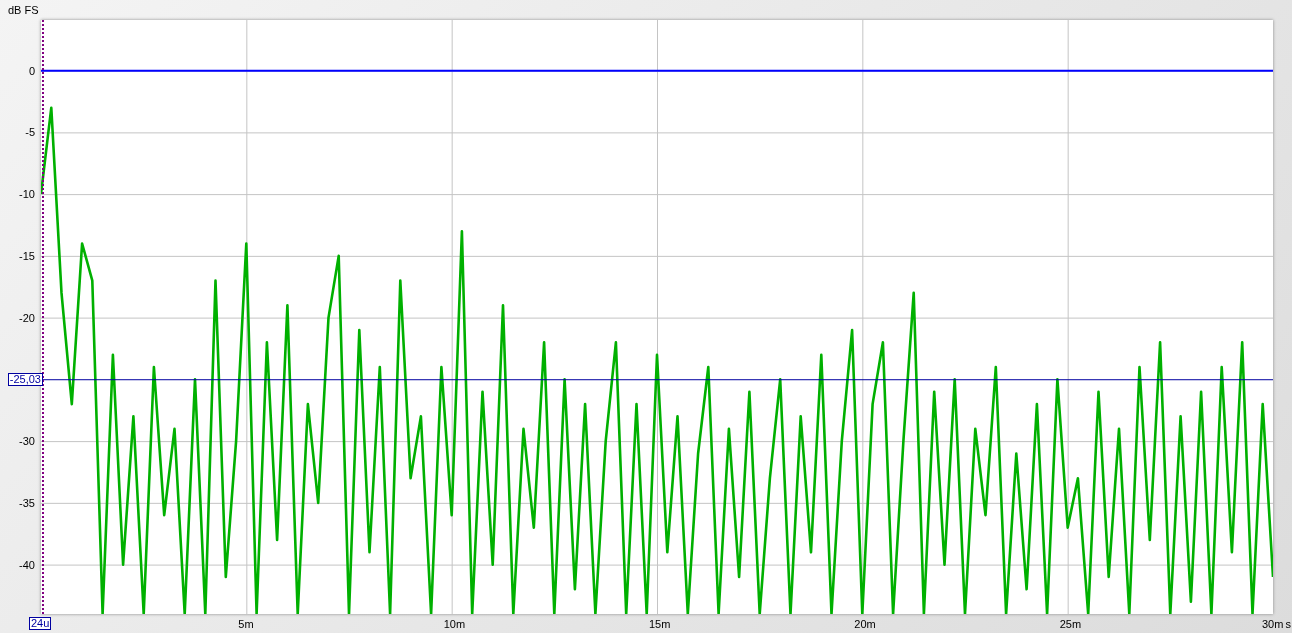  What do you see at coordinates (25, 379) in the screenshot?
I see `cursor-value-marker: -25,03` at bounding box center [25, 379].